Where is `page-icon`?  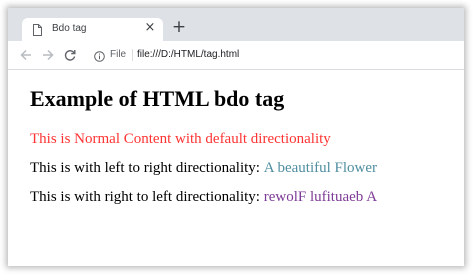 page-icon is located at coordinates (37, 29).